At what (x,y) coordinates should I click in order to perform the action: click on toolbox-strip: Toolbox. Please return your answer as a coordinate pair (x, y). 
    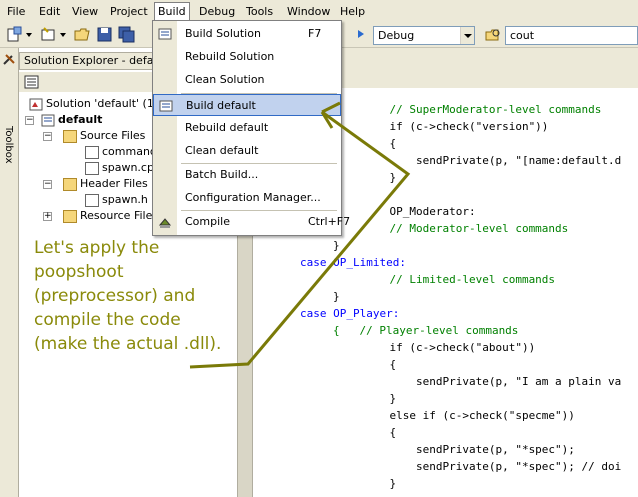
    Looking at the image, I should click on (9, 272).